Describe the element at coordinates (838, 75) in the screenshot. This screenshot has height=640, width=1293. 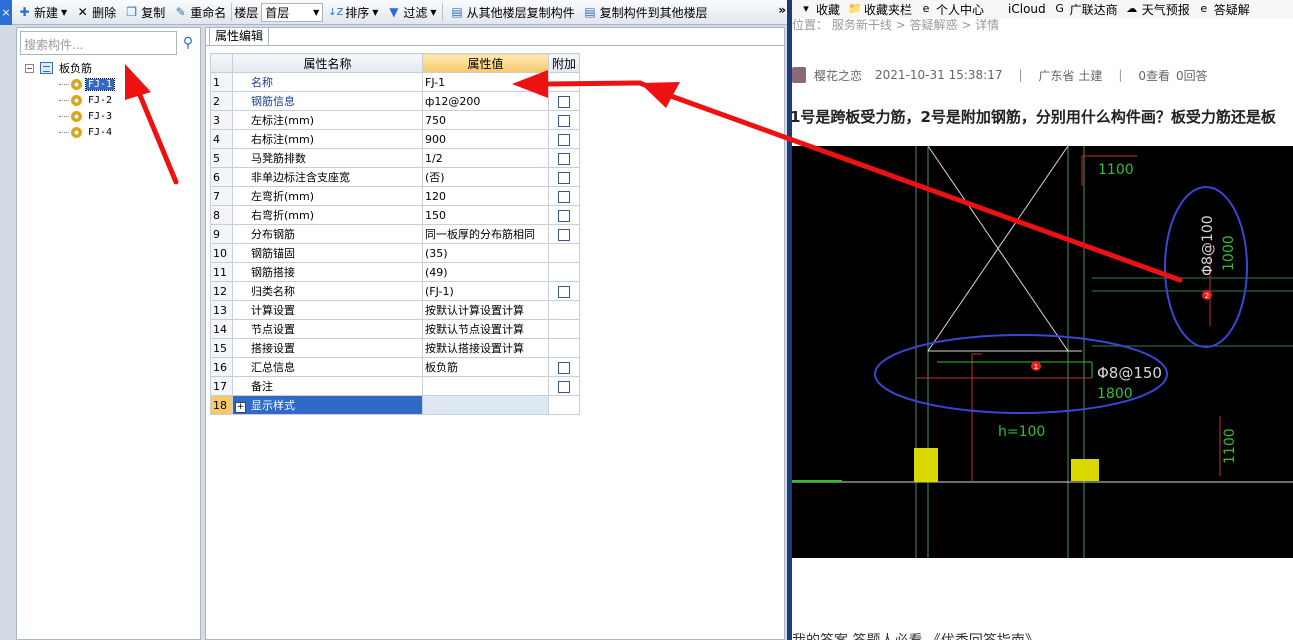
I see `author-name: 樱花之恋` at that location.